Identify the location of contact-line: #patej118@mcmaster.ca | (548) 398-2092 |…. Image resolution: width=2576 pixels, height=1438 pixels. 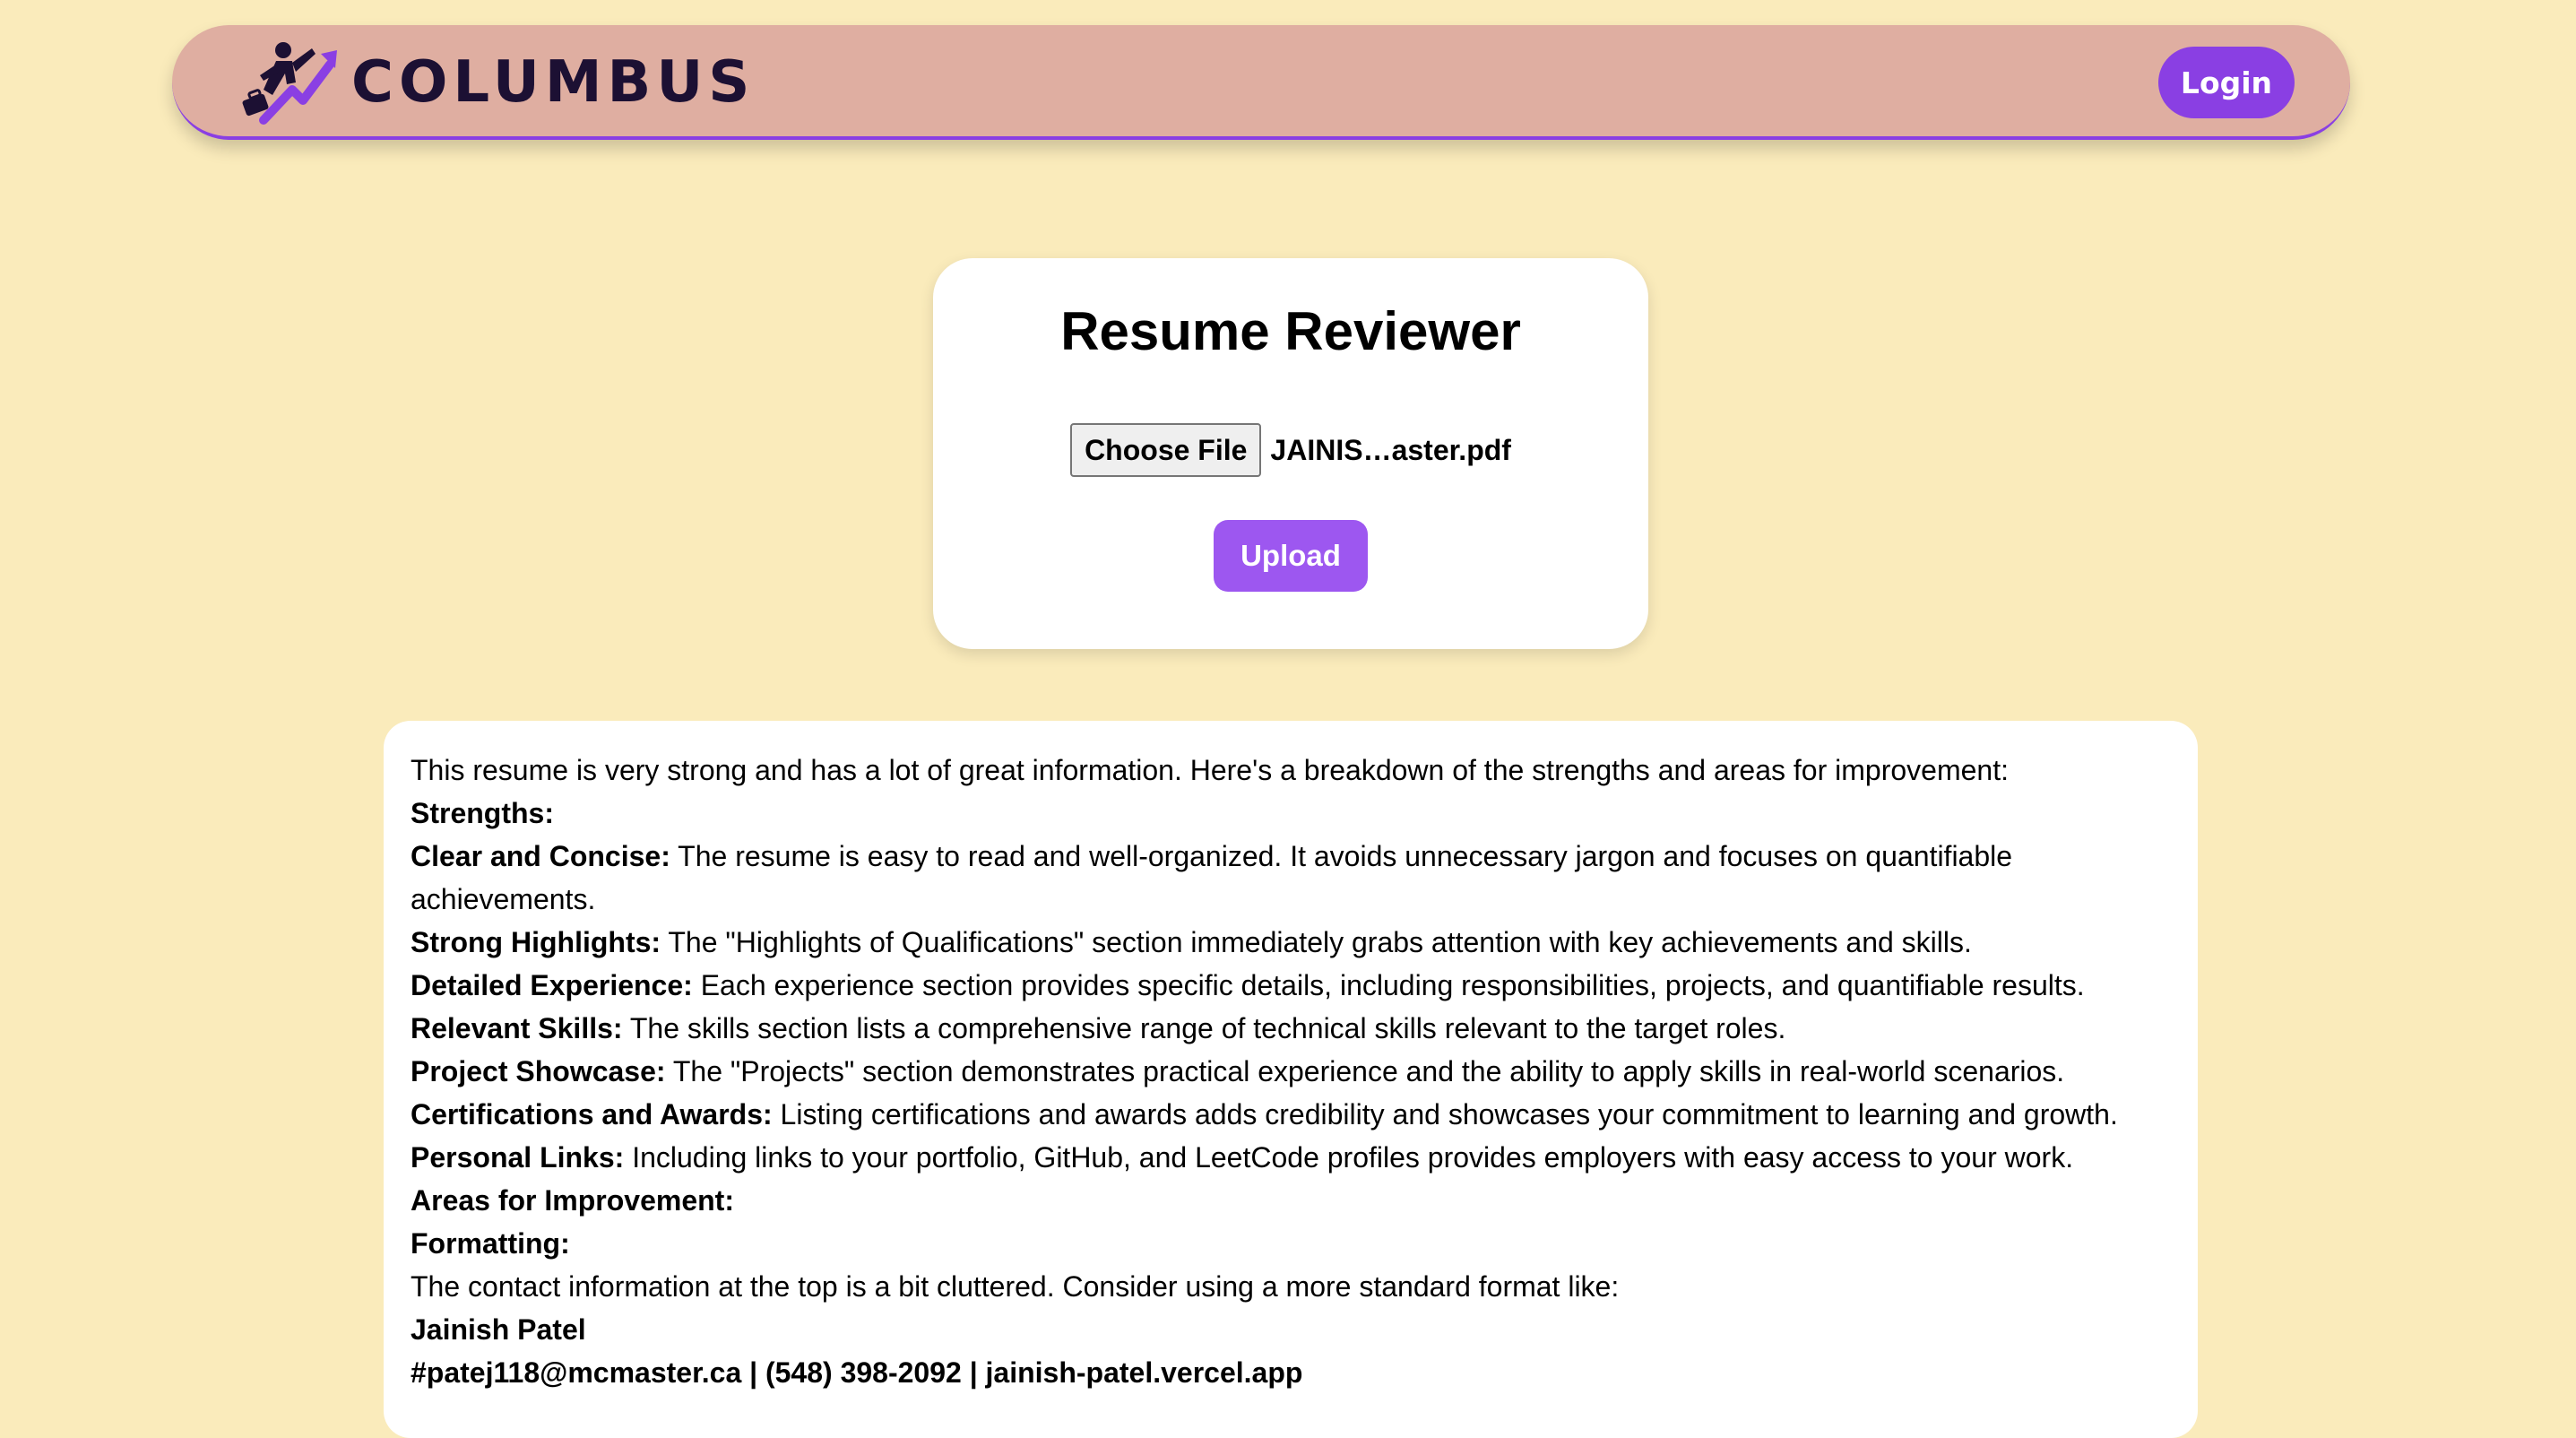
(857, 1372).